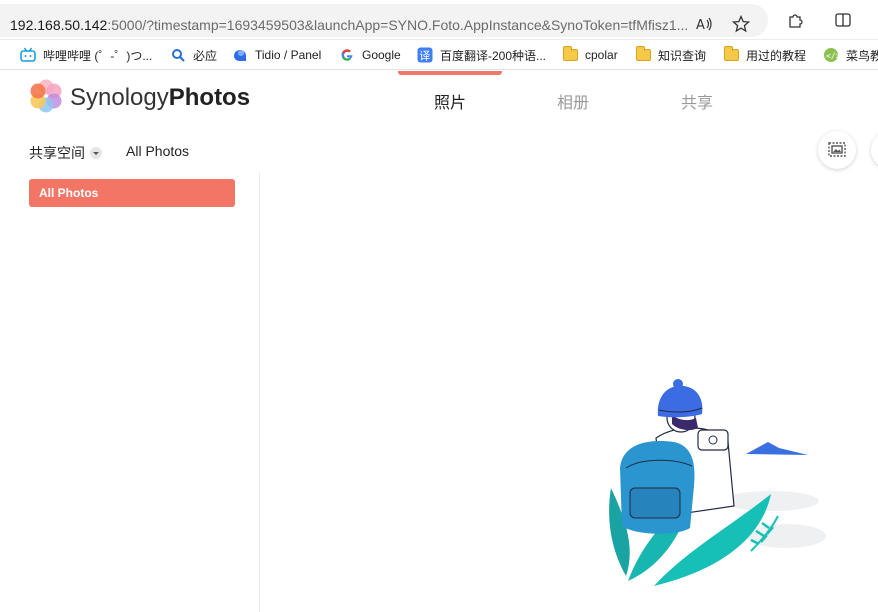  I want to click on breadcrumb: All Photos, so click(158, 151).